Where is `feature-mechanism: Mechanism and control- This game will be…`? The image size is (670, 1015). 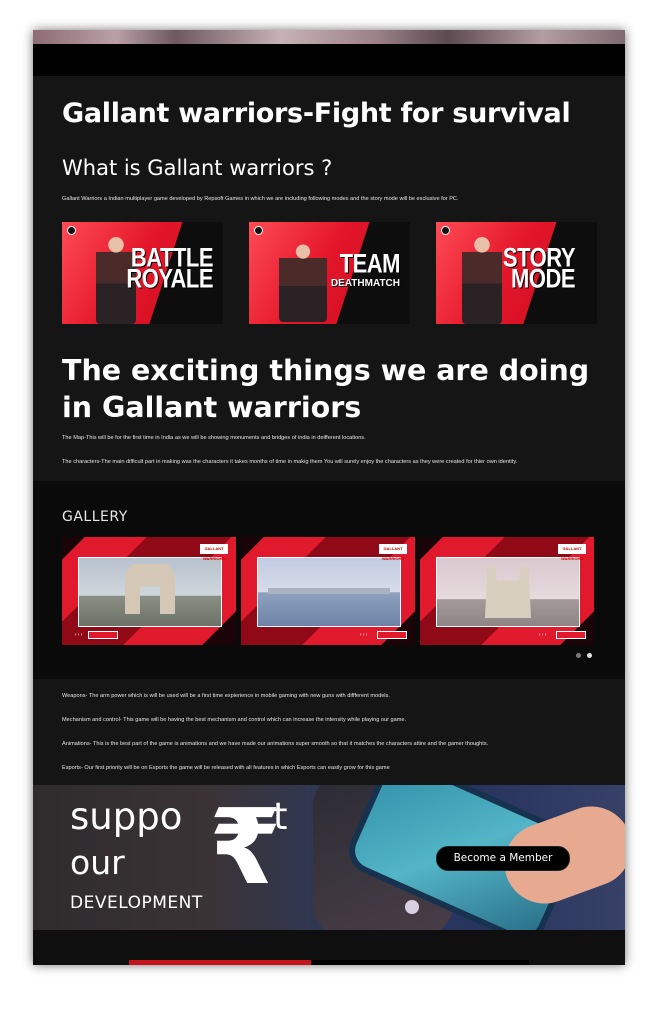 feature-mechanism: Mechanism and control- This game will be… is located at coordinates (234, 720).